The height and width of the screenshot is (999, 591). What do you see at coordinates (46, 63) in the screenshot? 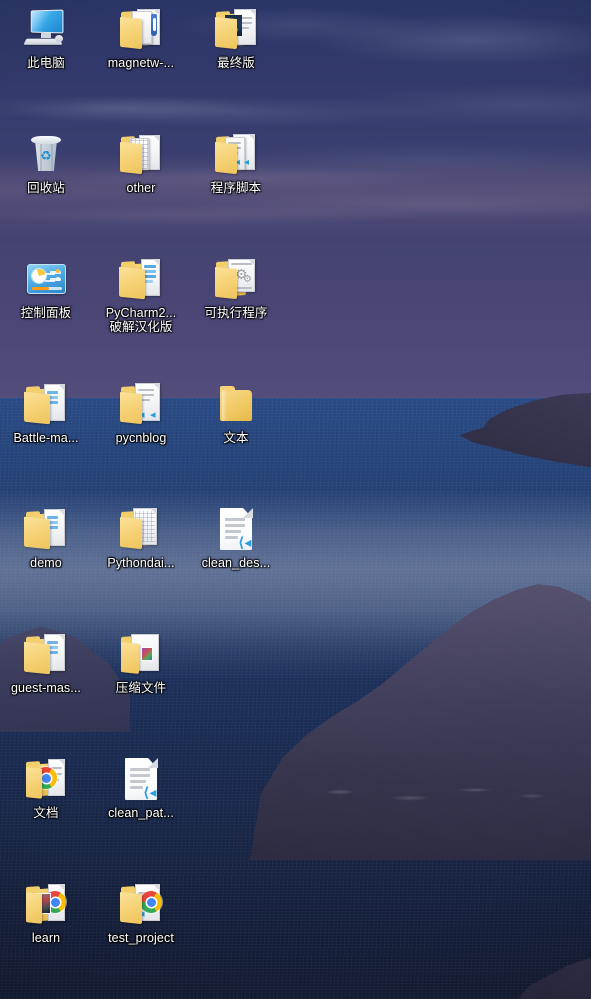
I see `icon-label: 此电脑` at bounding box center [46, 63].